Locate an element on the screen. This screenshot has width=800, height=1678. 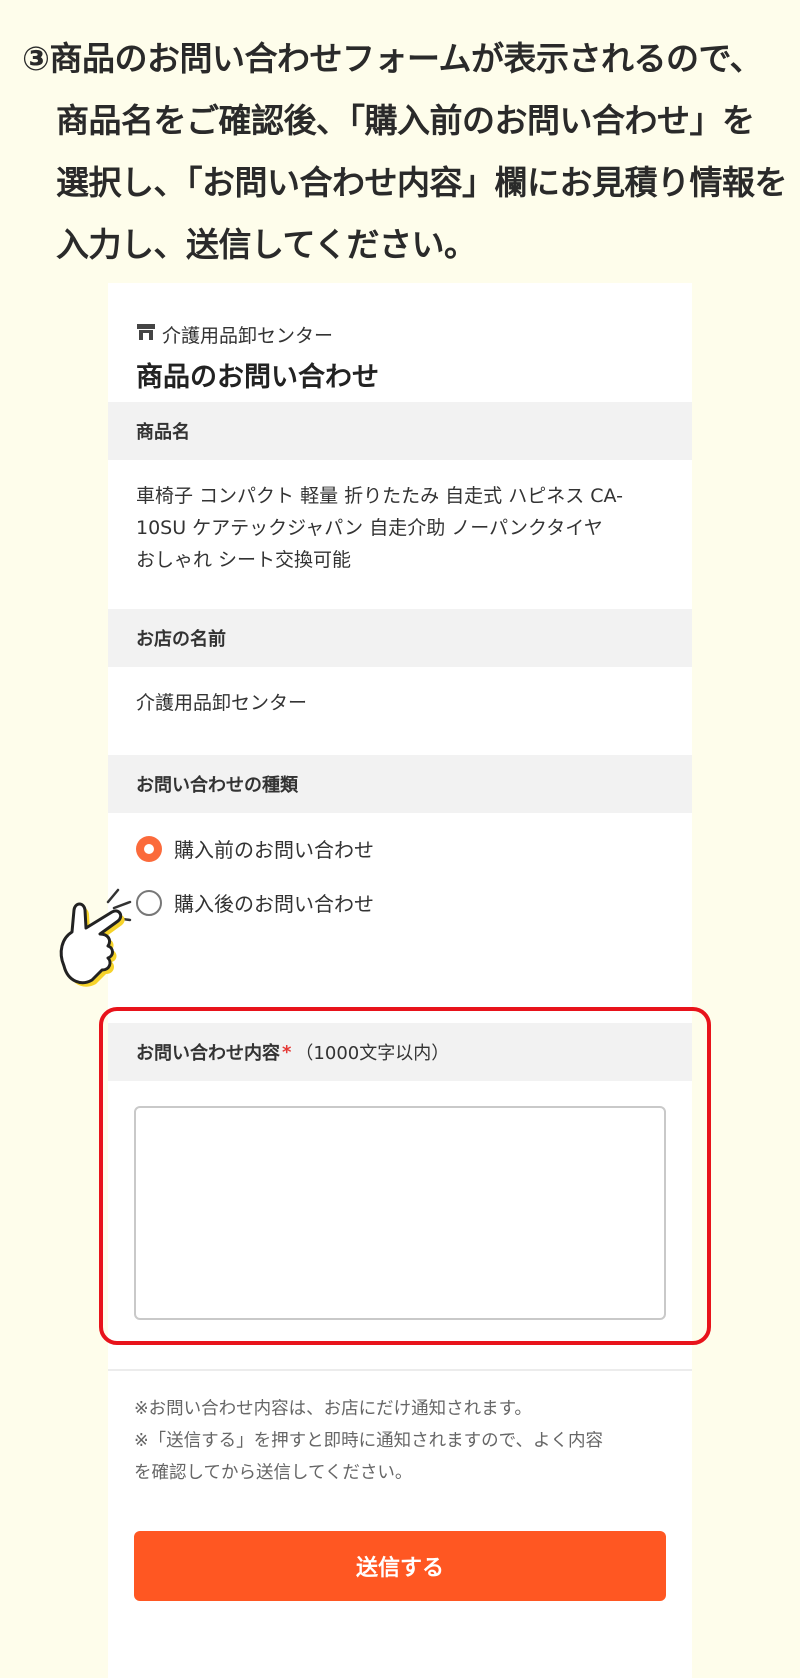
pointing-hand-icon is located at coordinates (101, 941).